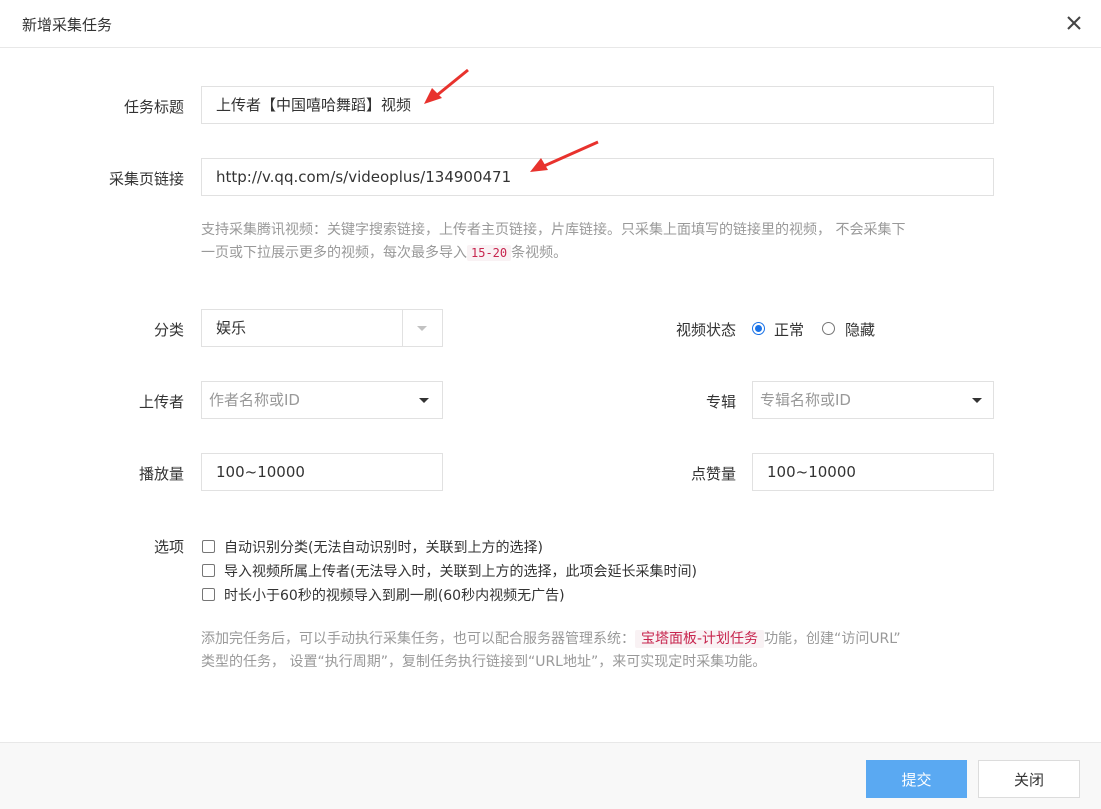 The height and width of the screenshot is (809, 1101). What do you see at coordinates (322, 400) in the screenshot?
I see `uploader-select: 作者名称或ID` at bounding box center [322, 400].